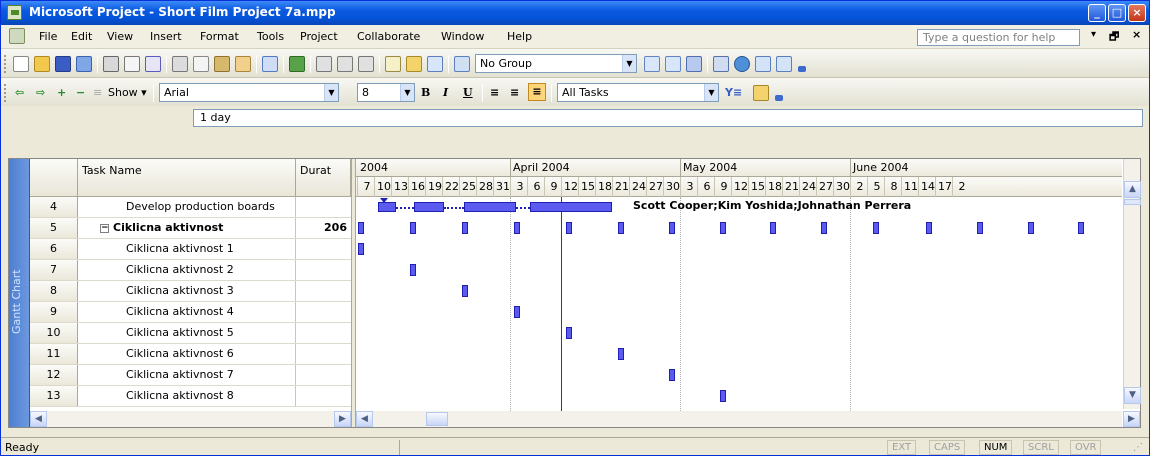 This screenshot has height=456, width=1150. I want to click on split-task-icon, so click(366, 64).